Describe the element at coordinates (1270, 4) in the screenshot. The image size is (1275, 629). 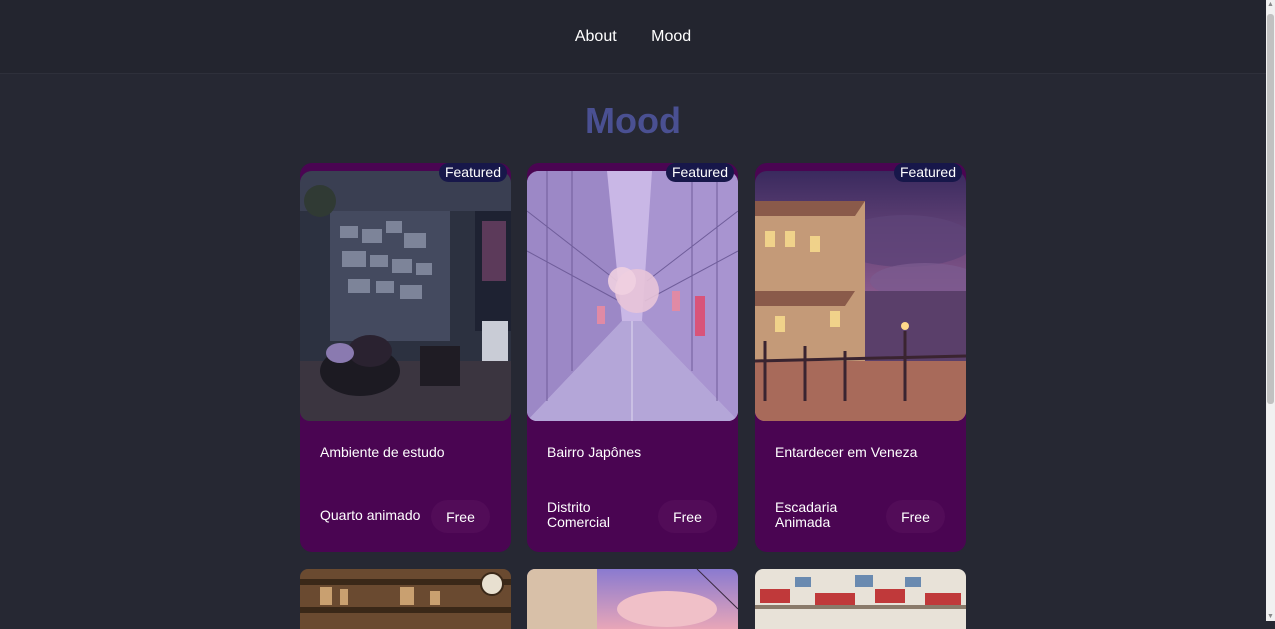
I see `scroll-up-arrow-icon: ▲` at that location.